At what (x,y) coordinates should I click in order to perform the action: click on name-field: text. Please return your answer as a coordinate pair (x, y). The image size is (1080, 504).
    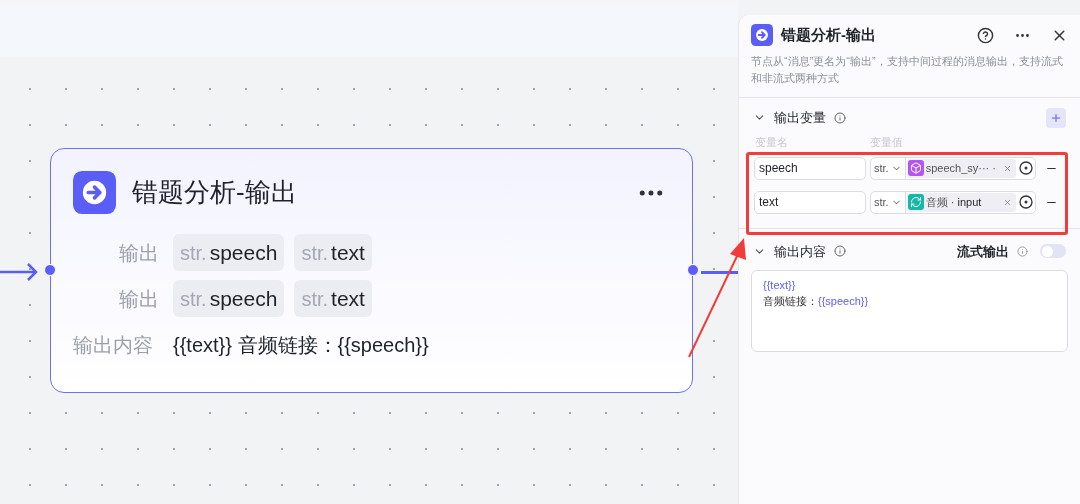
    Looking at the image, I should click on (810, 202).